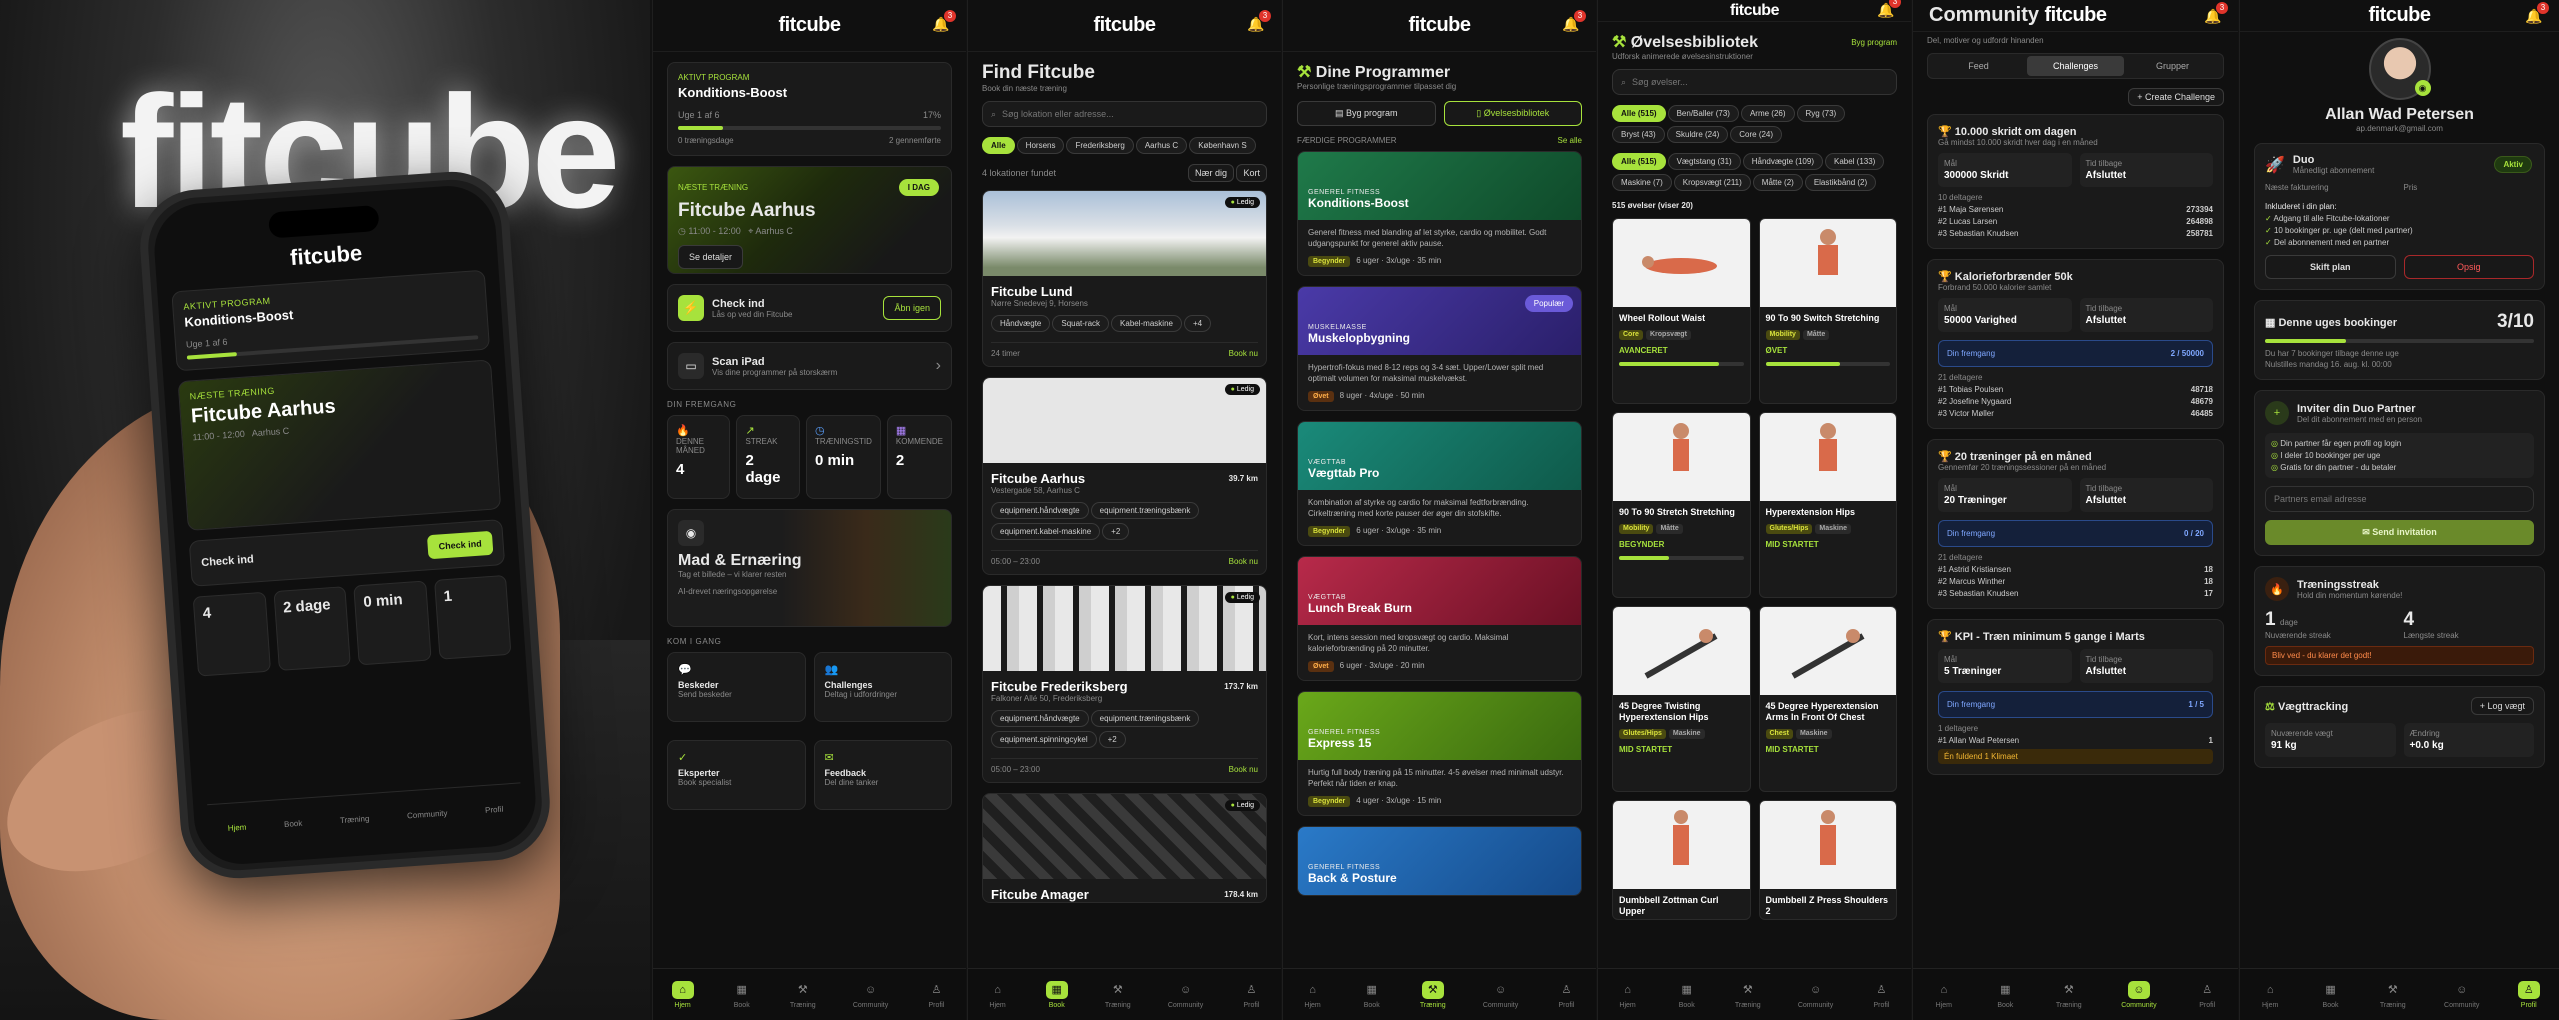 This screenshot has width=2559, height=1020. Describe the element at coordinates (1827, 860) in the screenshot. I see `exercise-card: Dumbbell Z Press Shoulders 2` at that location.